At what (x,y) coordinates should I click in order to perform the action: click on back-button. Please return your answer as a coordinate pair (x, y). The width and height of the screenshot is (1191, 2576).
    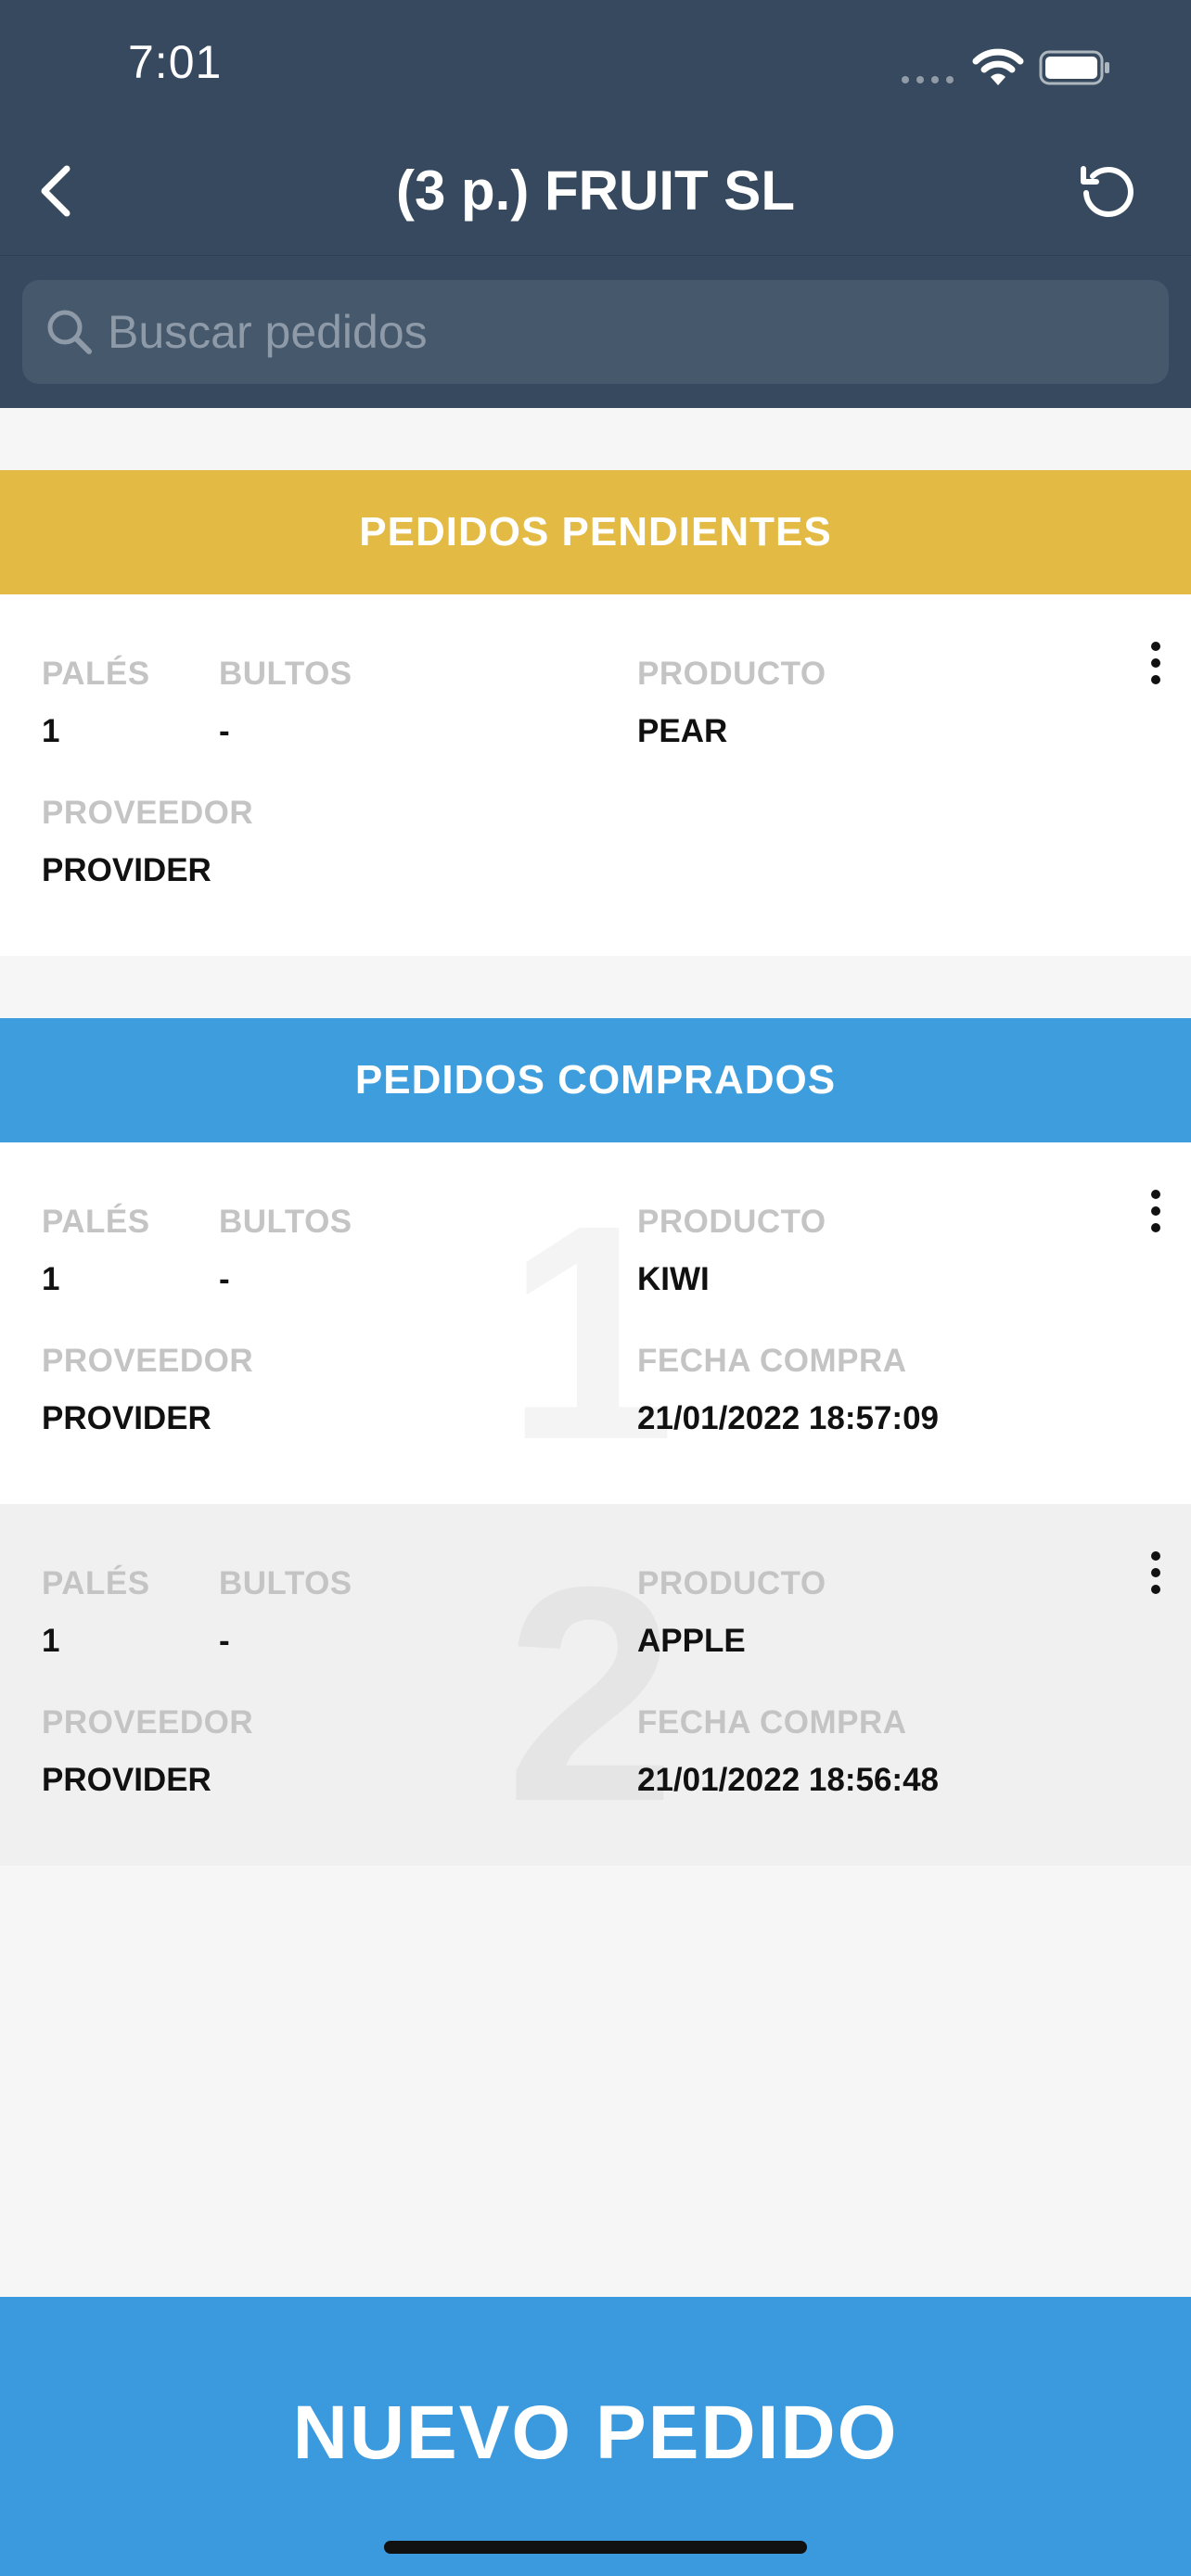
    Looking at the image, I should click on (55, 191).